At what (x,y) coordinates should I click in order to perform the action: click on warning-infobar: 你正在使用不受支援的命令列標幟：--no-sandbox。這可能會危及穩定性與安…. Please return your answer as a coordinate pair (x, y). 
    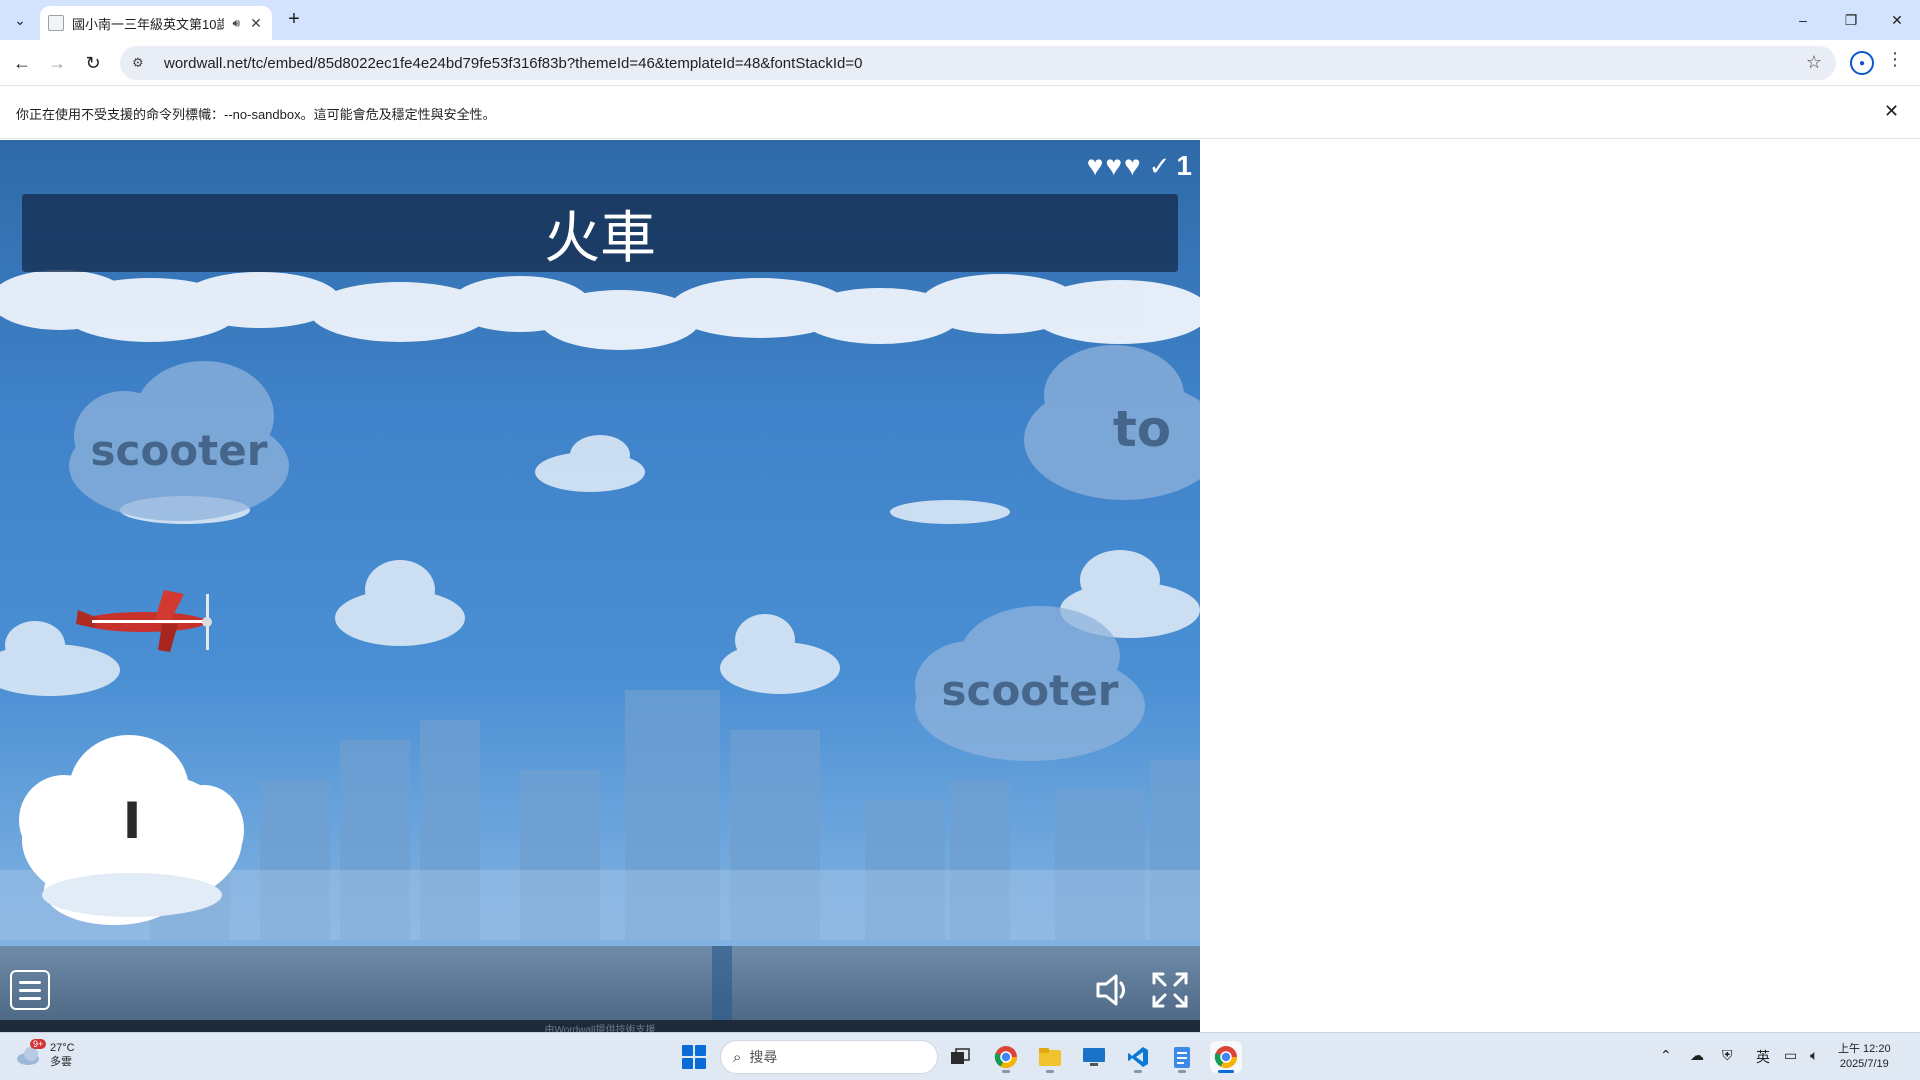
    Looking at the image, I should click on (960, 113).